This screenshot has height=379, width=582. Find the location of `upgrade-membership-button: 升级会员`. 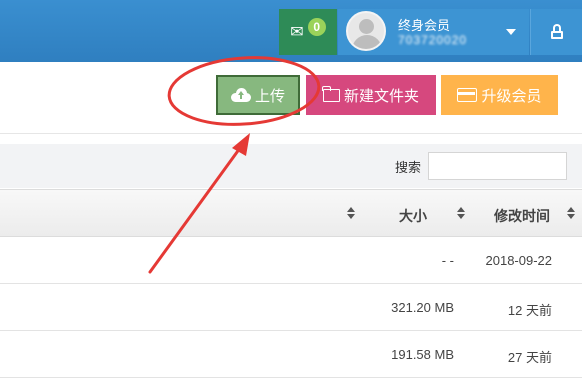

upgrade-membership-button: 升级会员 is located at coordinates (499, 95).